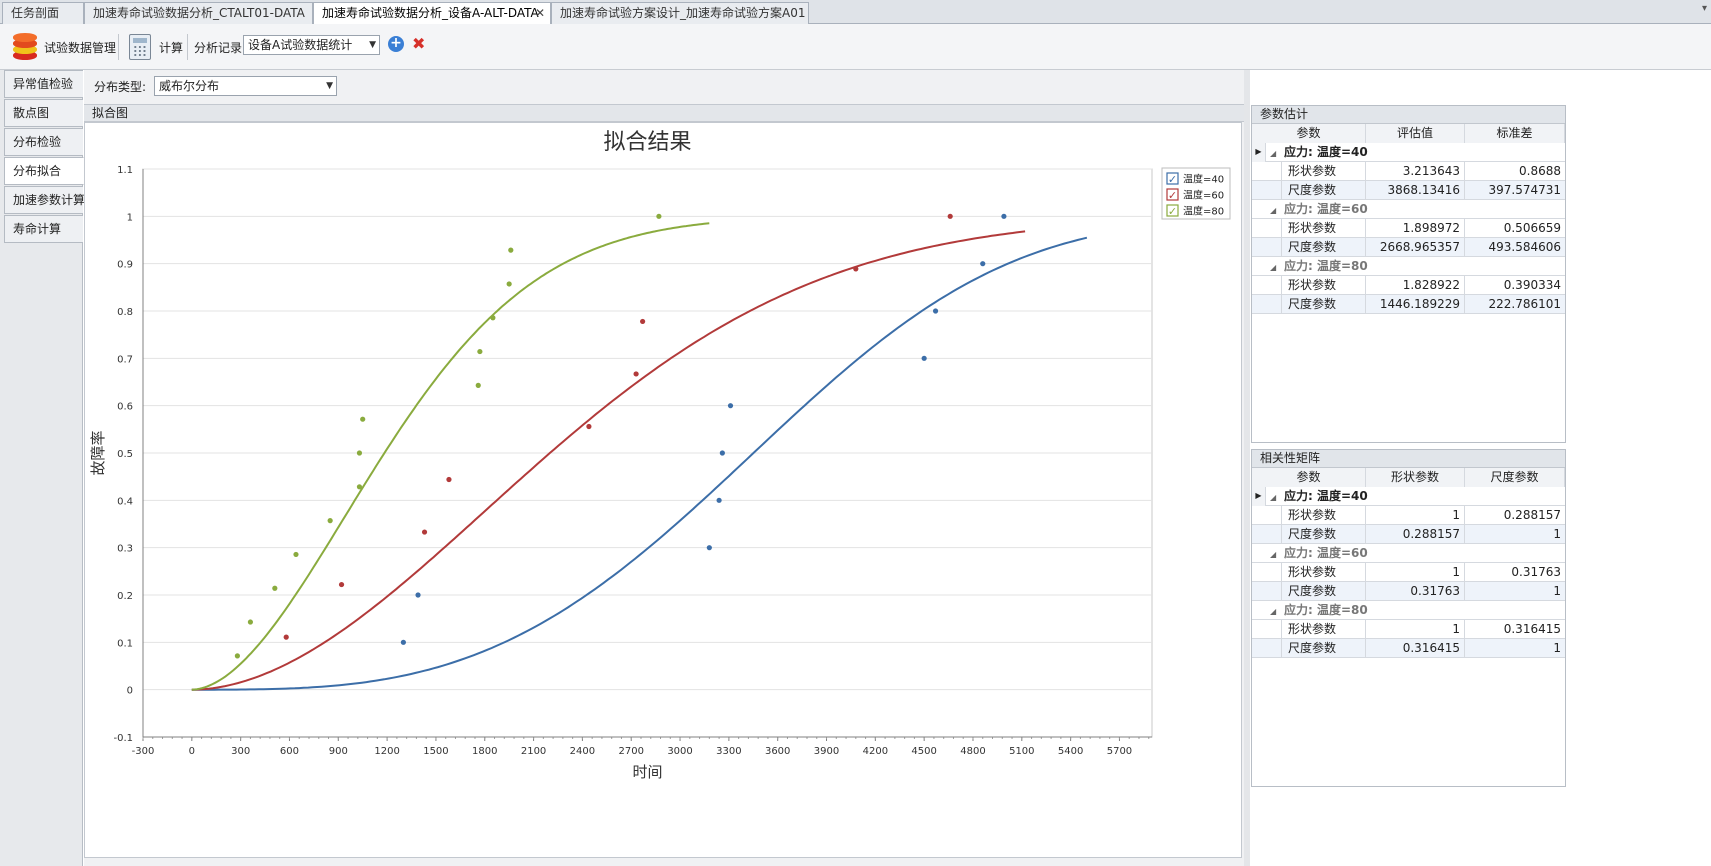 This screenshot has width=1711, height=866. What do you see at coordinates (125, 359) in the screenshot?
I see `y-tick-label: 0.7` at bounding box center [125, 359].